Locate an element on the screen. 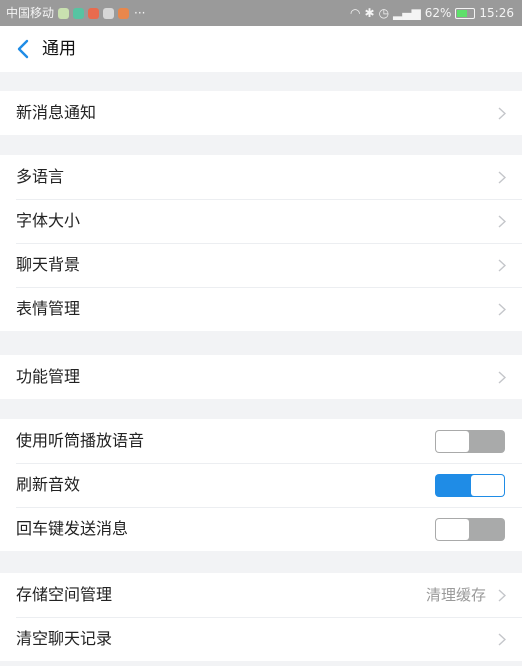 The image size is (522, 666). enter-to-send-toggle is located at coordinates (470, 529).